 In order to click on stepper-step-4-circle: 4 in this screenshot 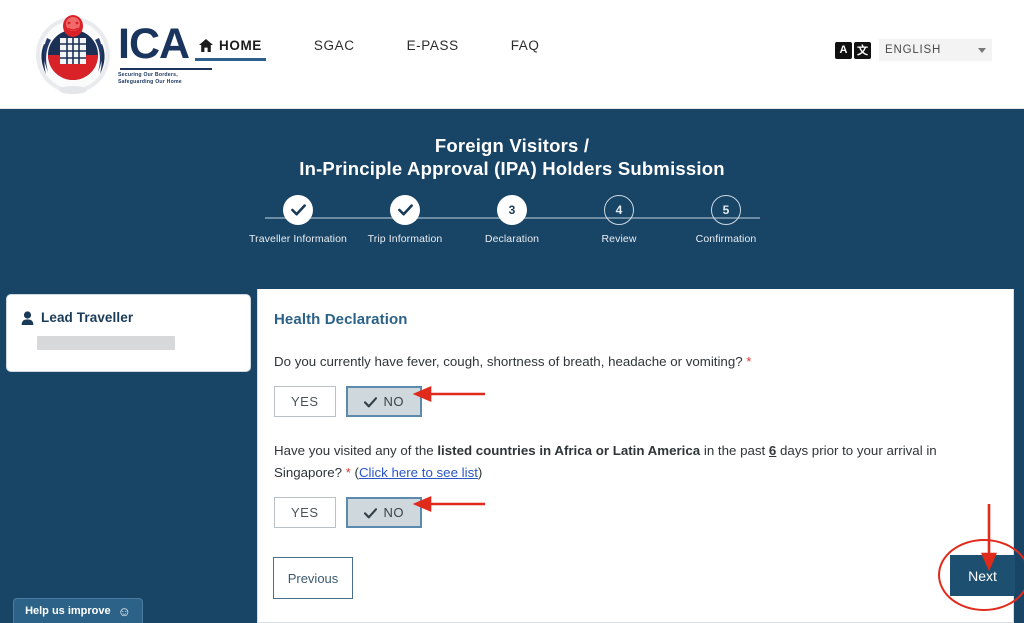, I will do `click(619, 210)`.